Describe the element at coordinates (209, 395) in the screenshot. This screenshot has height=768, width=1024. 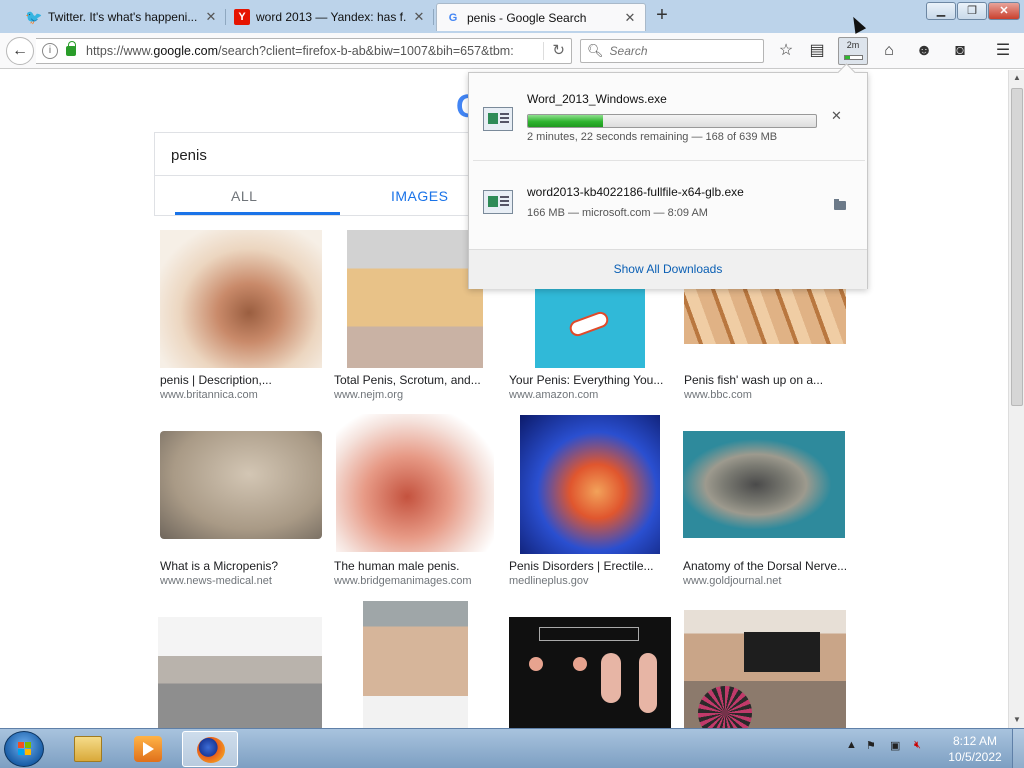
I see `result-source: www.britannica.com` at that location.